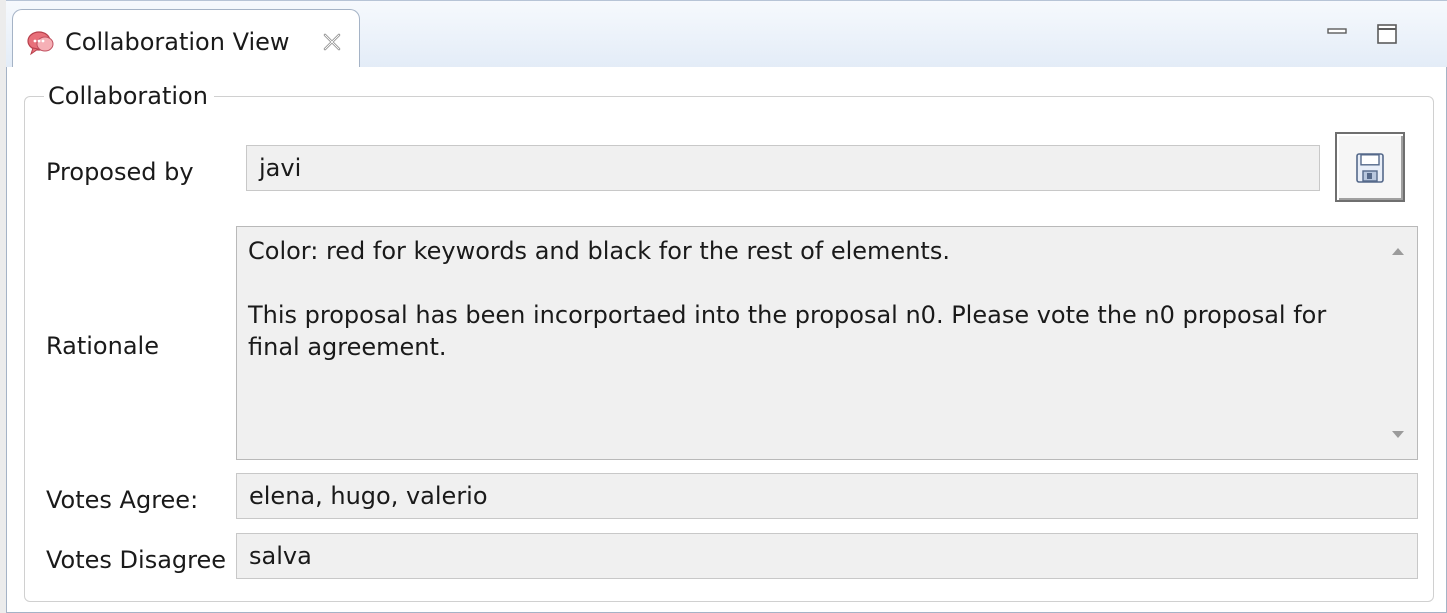  What do you see at coordinates (1387, 34) in the screenshot?
I see `maximize-icon` at bounding box center [1387, 34].